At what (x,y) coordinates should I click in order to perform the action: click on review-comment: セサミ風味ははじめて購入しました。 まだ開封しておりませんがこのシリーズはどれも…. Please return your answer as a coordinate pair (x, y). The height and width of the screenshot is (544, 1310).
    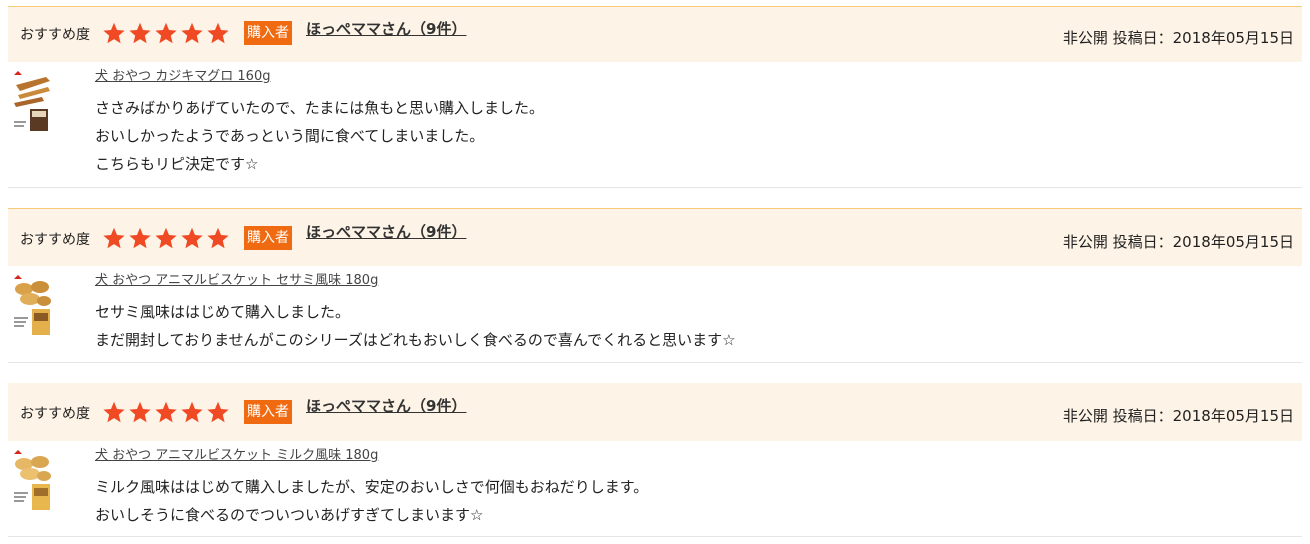
    Looking at the image, I should click on (415, 326).